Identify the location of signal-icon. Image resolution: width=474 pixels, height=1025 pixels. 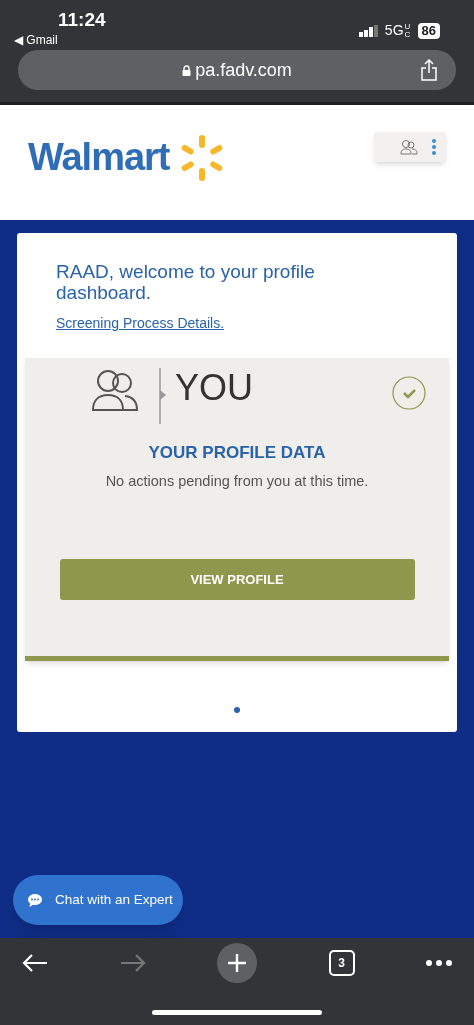
(368, 30).